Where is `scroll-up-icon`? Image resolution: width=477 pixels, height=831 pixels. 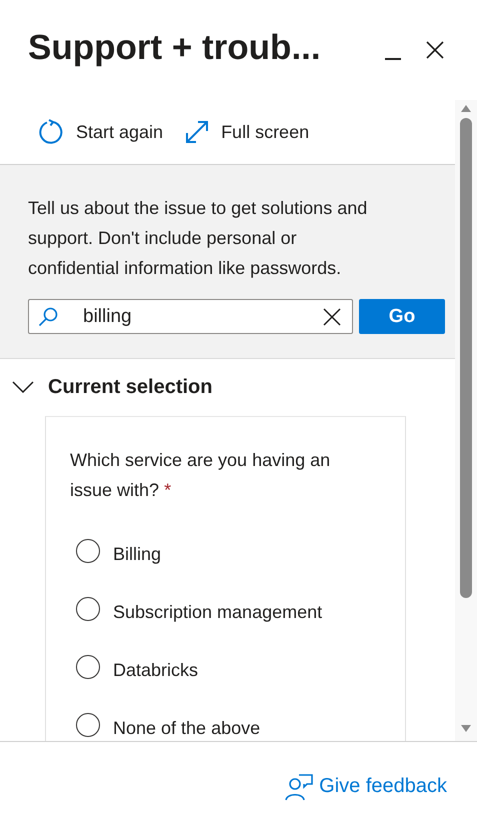
scroll-up-icon is located at coordinates (466, 108).